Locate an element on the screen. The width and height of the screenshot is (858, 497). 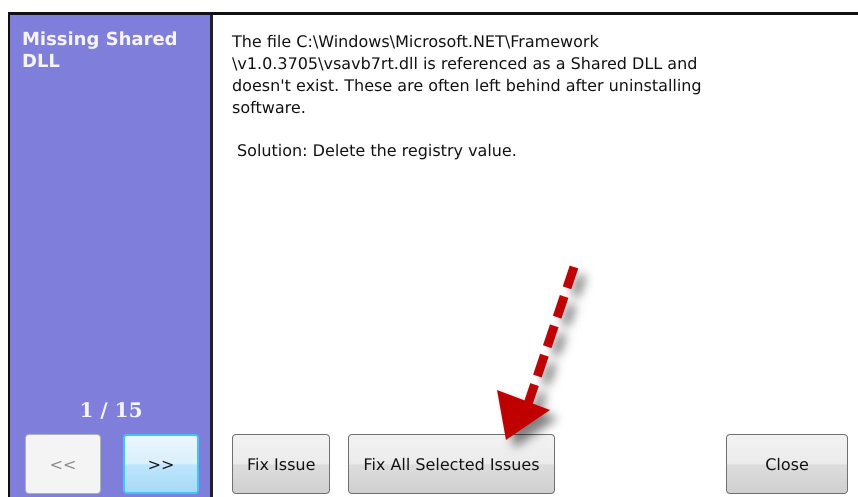
solution-text: Solution: Delete the registry value. is located at coordinates (377, 150).